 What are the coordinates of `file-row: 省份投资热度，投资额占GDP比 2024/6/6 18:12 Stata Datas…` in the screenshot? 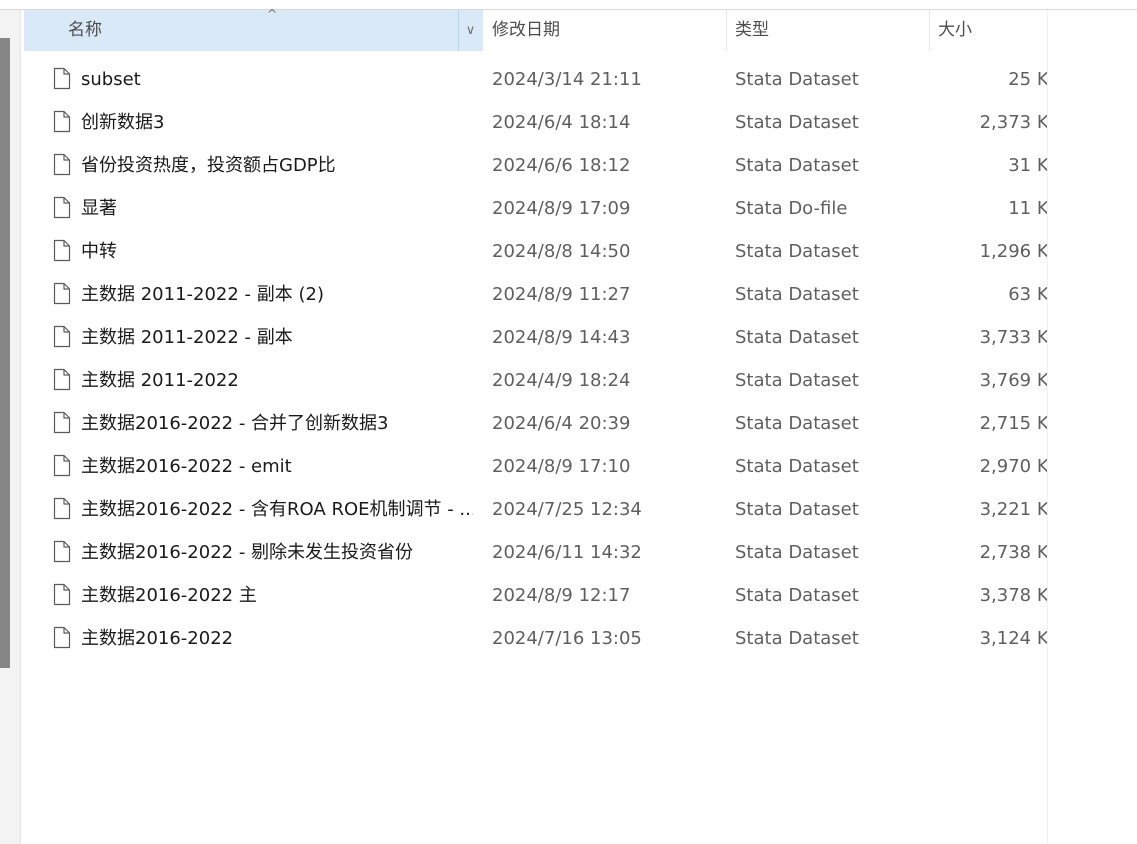 It's located at (535, 165).